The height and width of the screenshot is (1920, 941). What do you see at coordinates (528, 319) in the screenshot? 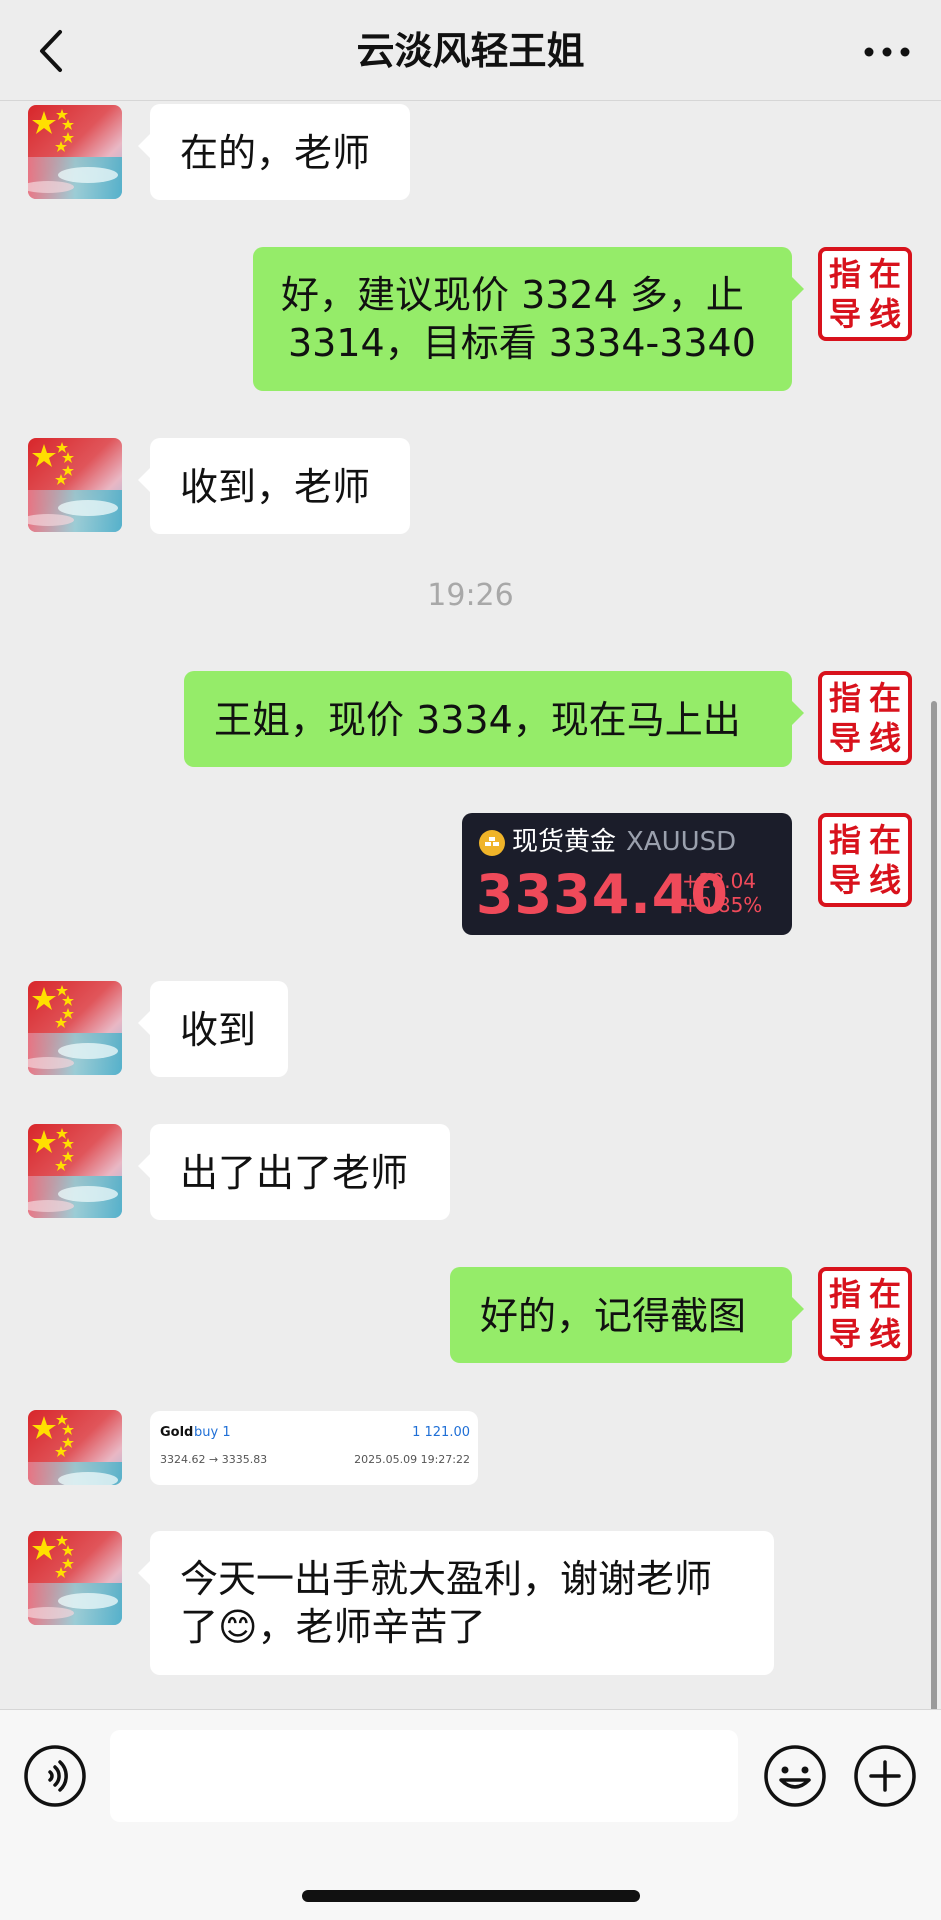
I see `message-bubble-sent: 好，建议现价 3324 多，止 3314，目标看 3334-3340` at bounding box center [528, 319].